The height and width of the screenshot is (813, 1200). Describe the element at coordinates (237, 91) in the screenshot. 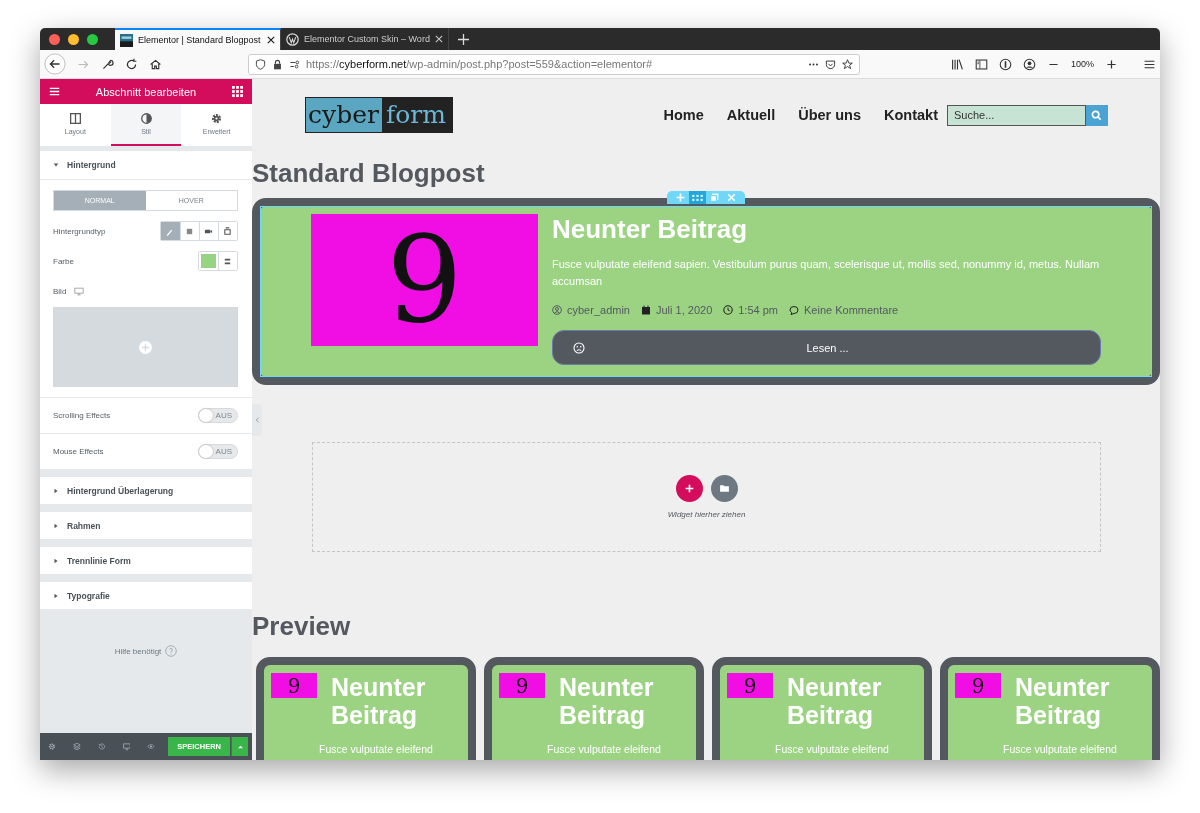

I see `grid-icon` at that location.